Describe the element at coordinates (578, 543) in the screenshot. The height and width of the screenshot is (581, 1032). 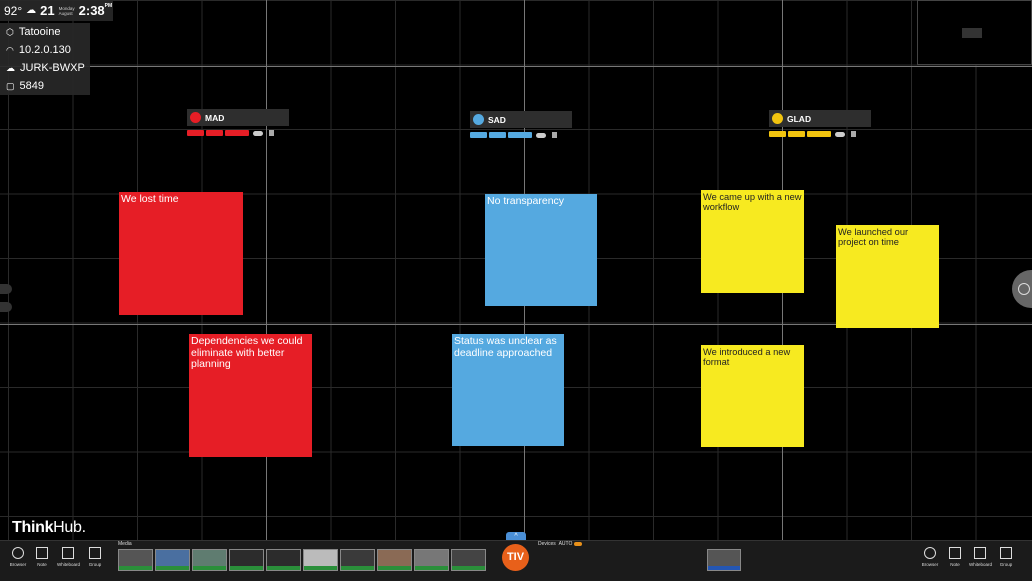
I see `auto-toggle` at that location.